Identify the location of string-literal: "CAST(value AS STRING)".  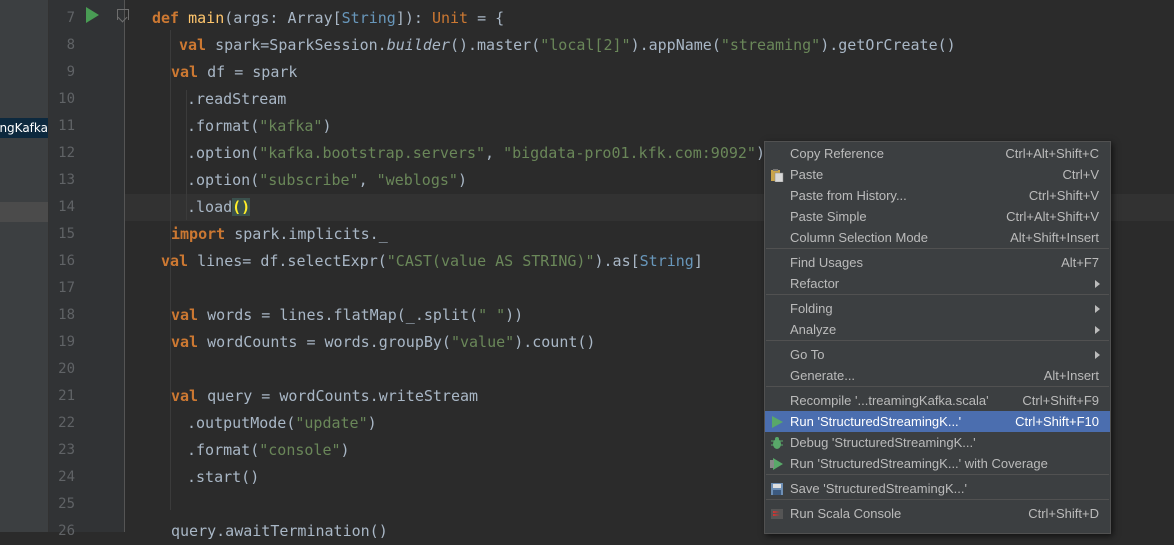
(490, 261).